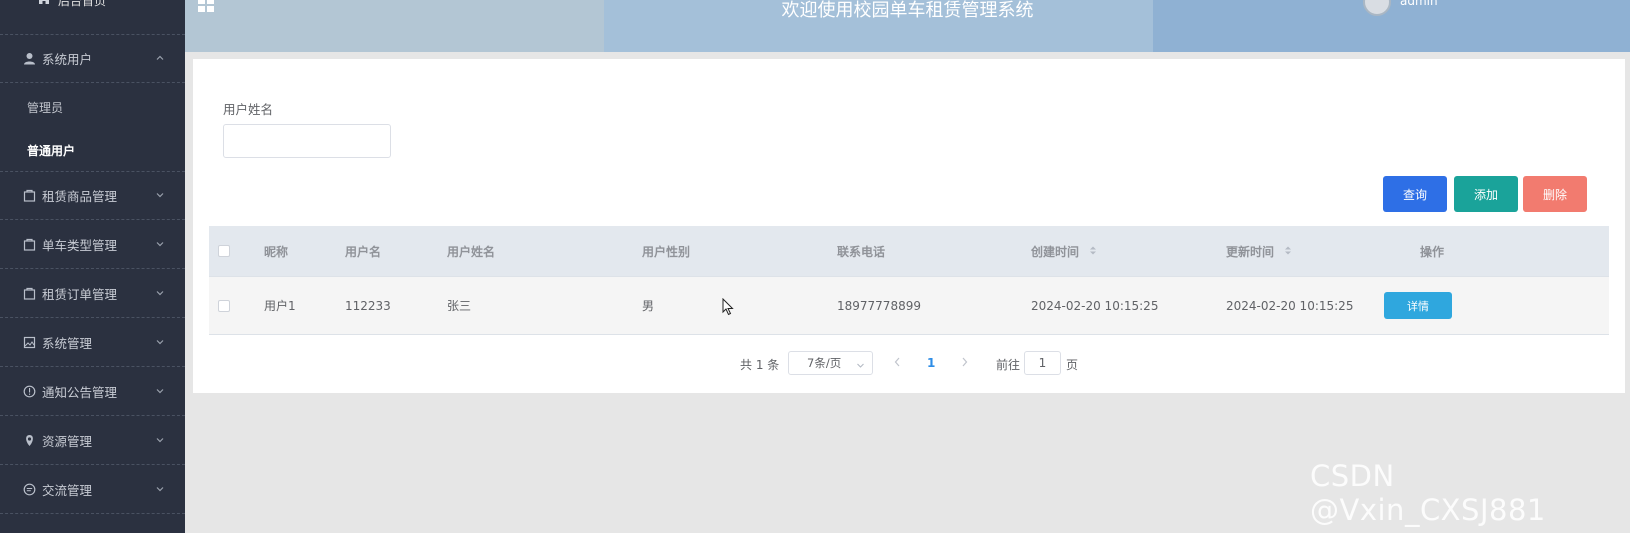  What do you see at coordinates (307, 141) in the screenshot?
I see `search-input-realname` at bounding box center [307, 141].